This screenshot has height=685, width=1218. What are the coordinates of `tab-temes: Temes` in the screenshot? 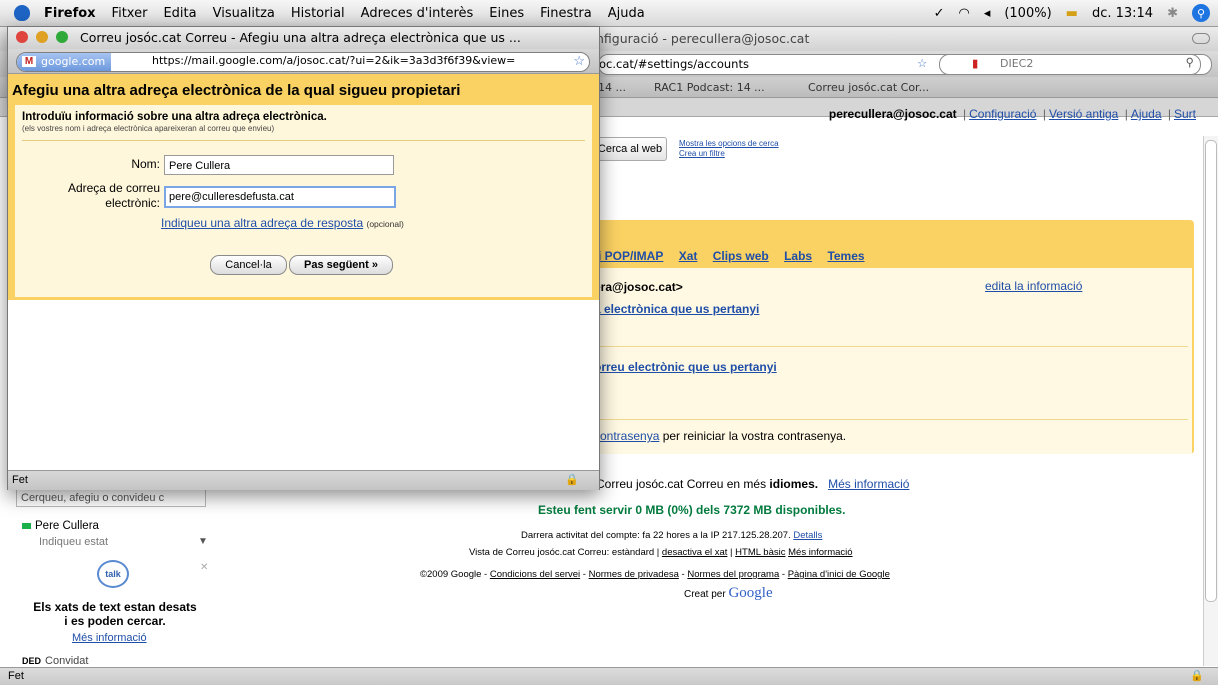 It's located at (845, 256).